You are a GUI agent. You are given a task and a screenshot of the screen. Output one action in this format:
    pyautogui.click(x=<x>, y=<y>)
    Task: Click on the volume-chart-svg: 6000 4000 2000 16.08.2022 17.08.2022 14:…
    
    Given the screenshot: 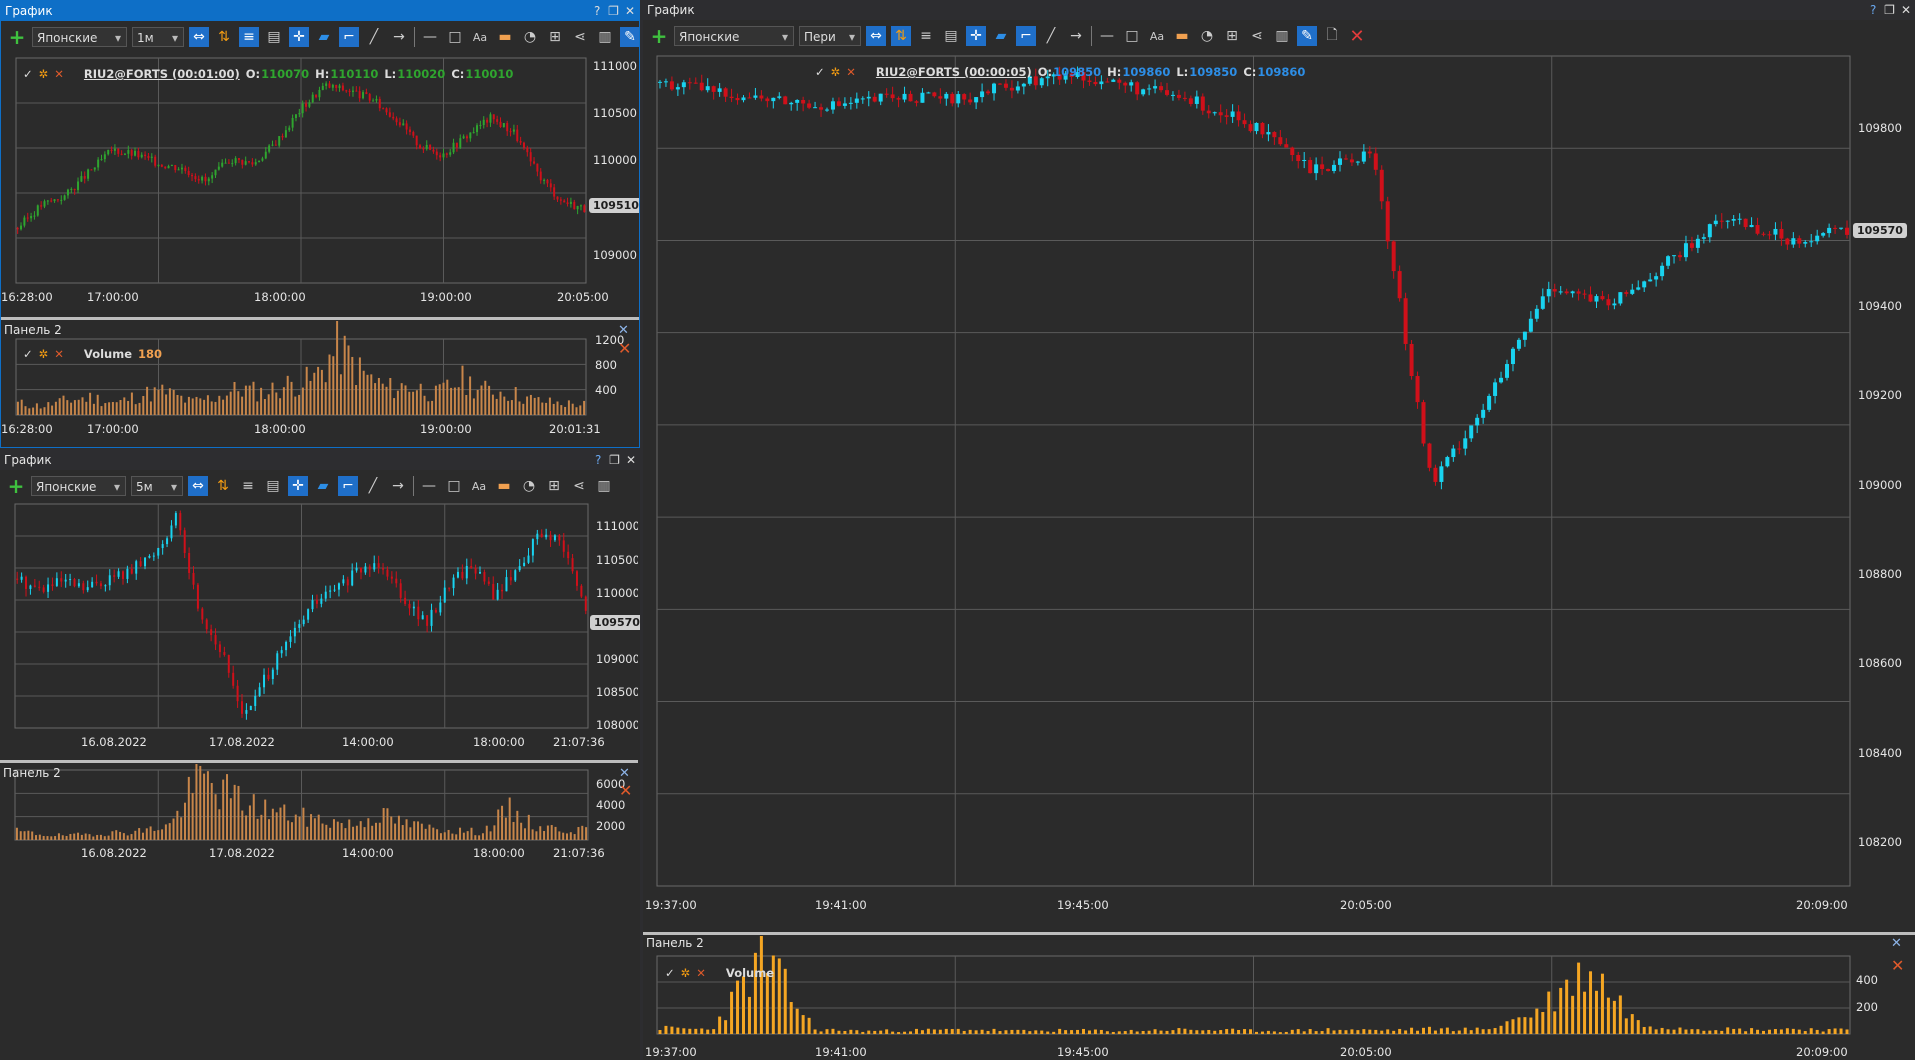 What is the action you would take?
    pyautogui.click(x=319, y=812)
    